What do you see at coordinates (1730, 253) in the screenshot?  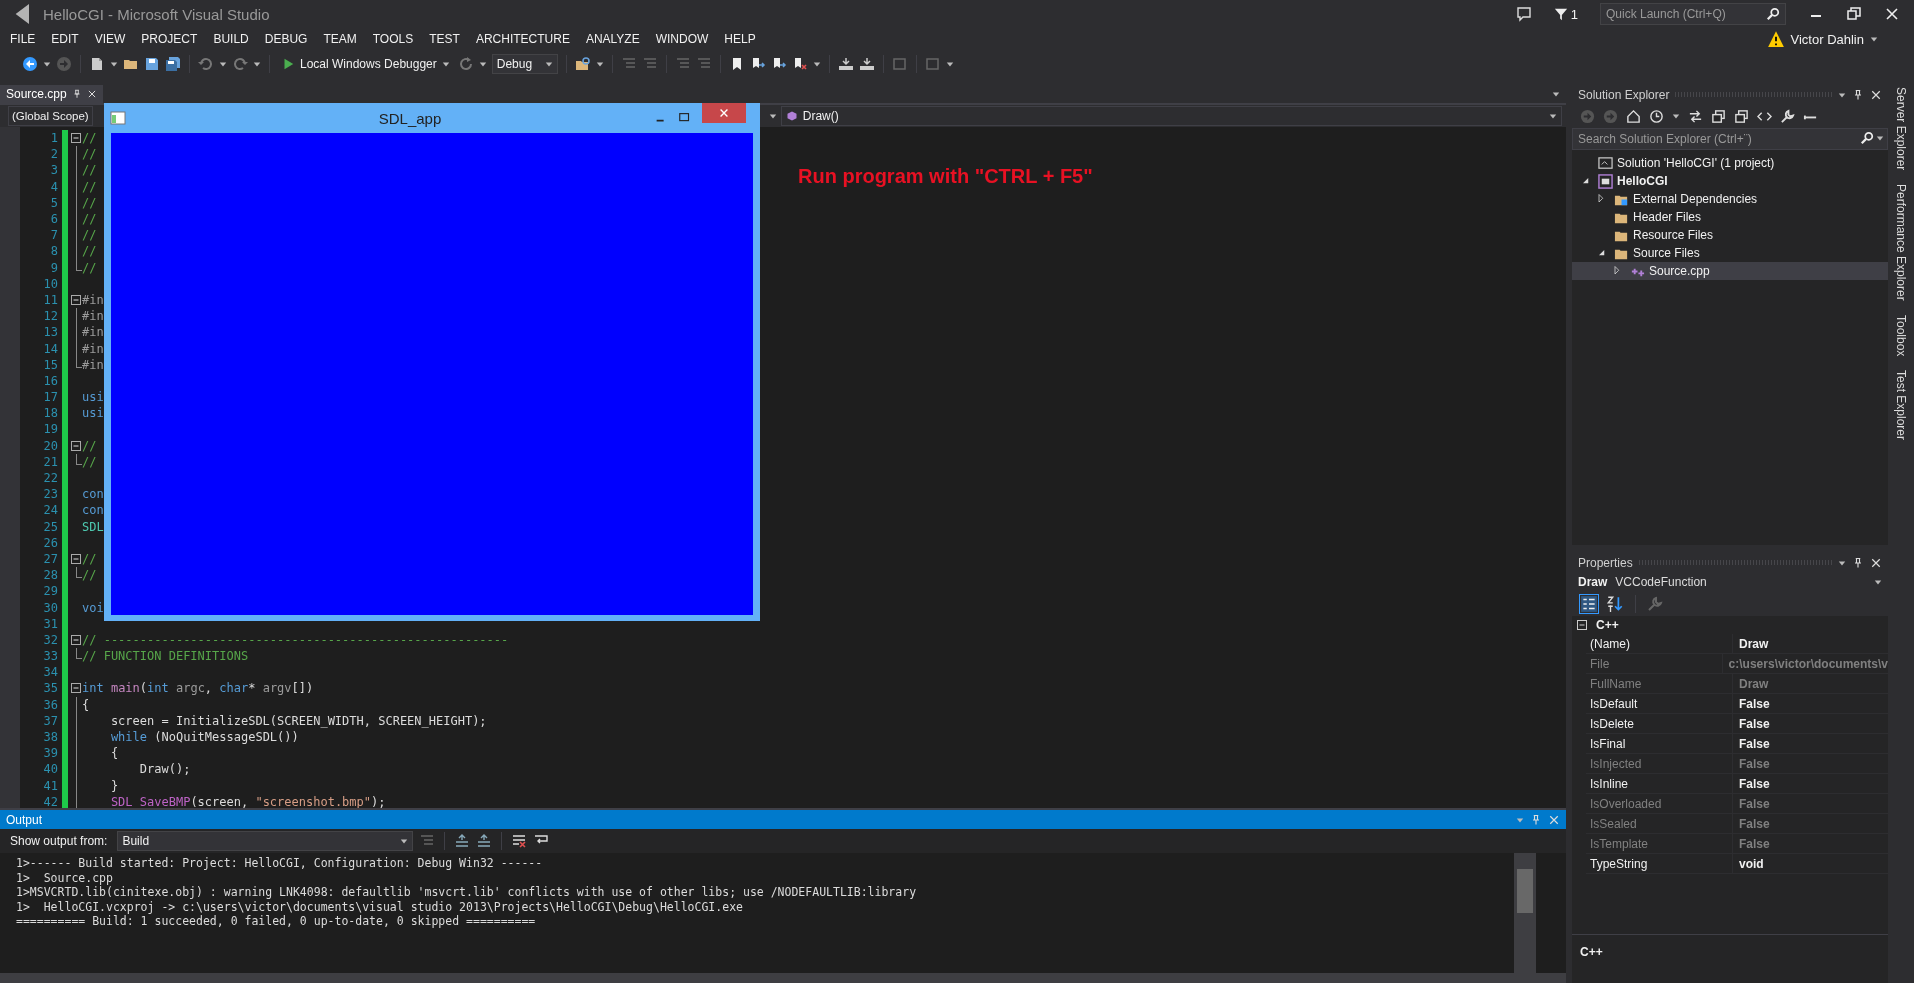 I see `tree-item: Source Files` at bounding box center [1730, 253].